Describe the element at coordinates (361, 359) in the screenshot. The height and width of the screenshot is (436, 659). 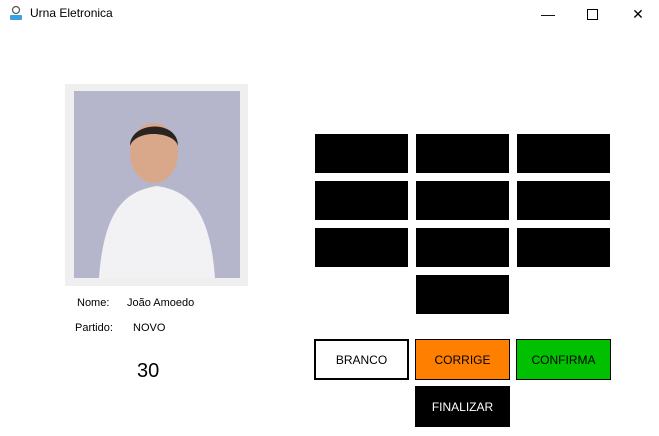
I see `branco-button: BRANCO` at that location.